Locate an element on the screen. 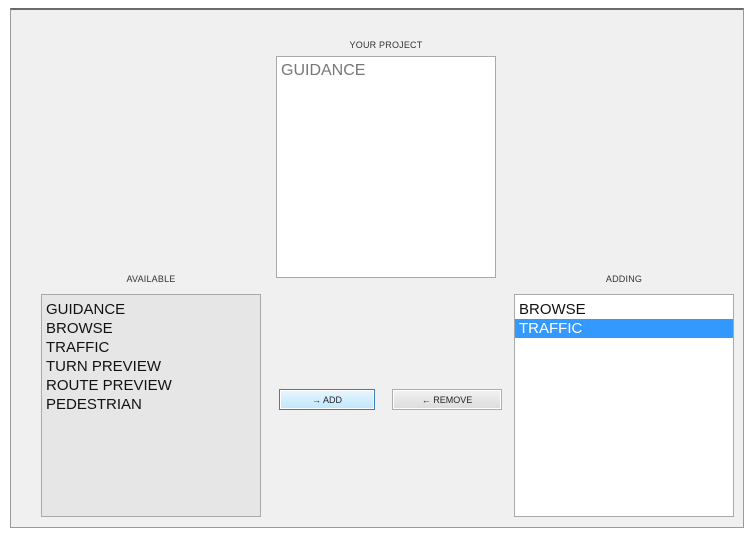 This screenshot has height=535, width=751. available-list-item: TRAFFIC is located at coordinates (151, 347).